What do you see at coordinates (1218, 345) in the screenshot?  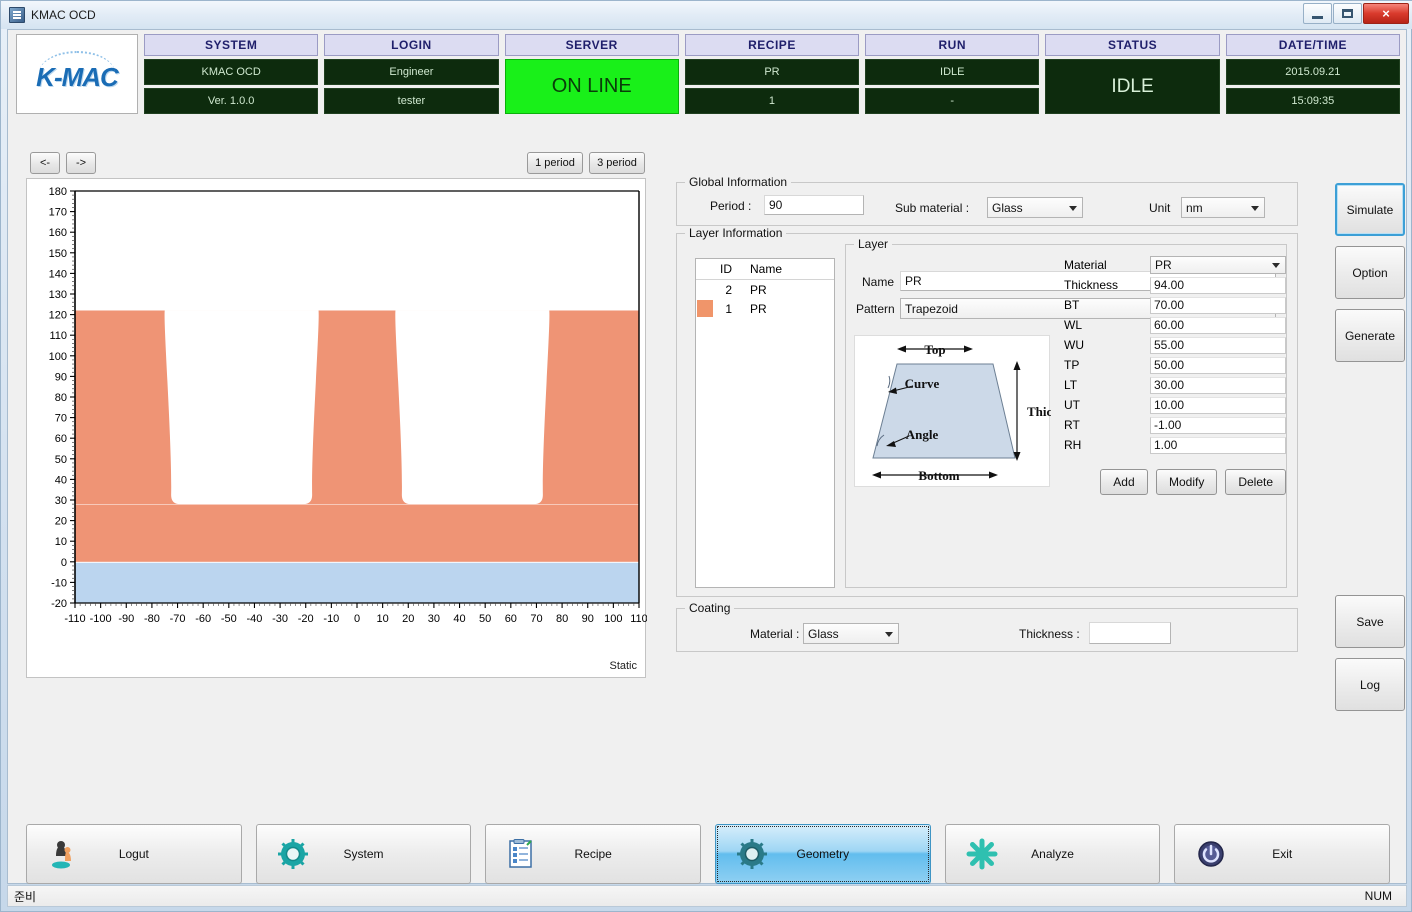 I see `wu-input` at bounding box center [1218, 345].